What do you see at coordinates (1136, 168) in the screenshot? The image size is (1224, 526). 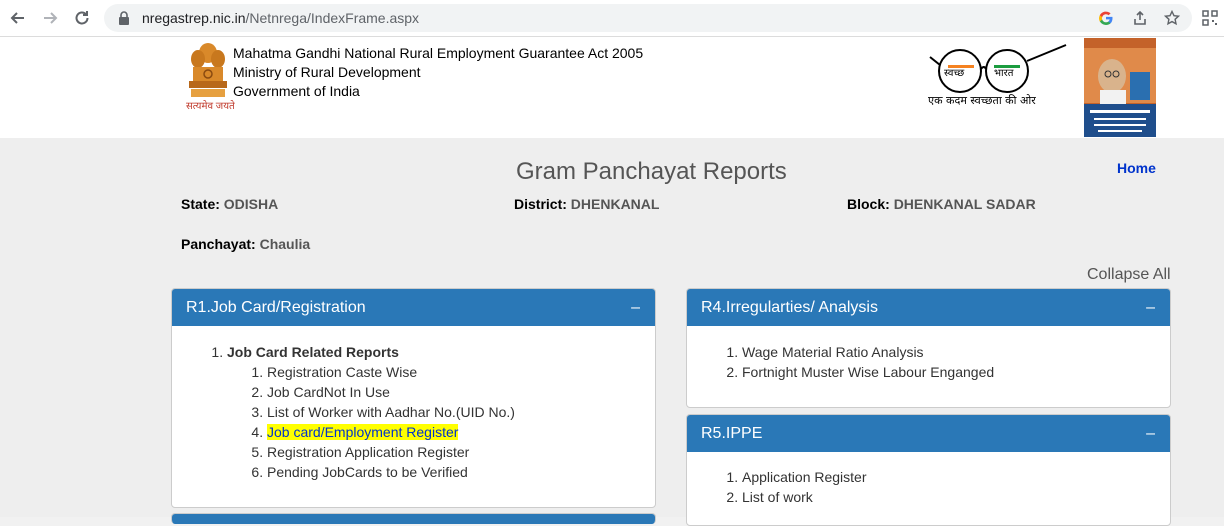 I see `home-link: Home` at bounding box center [1136, 168].